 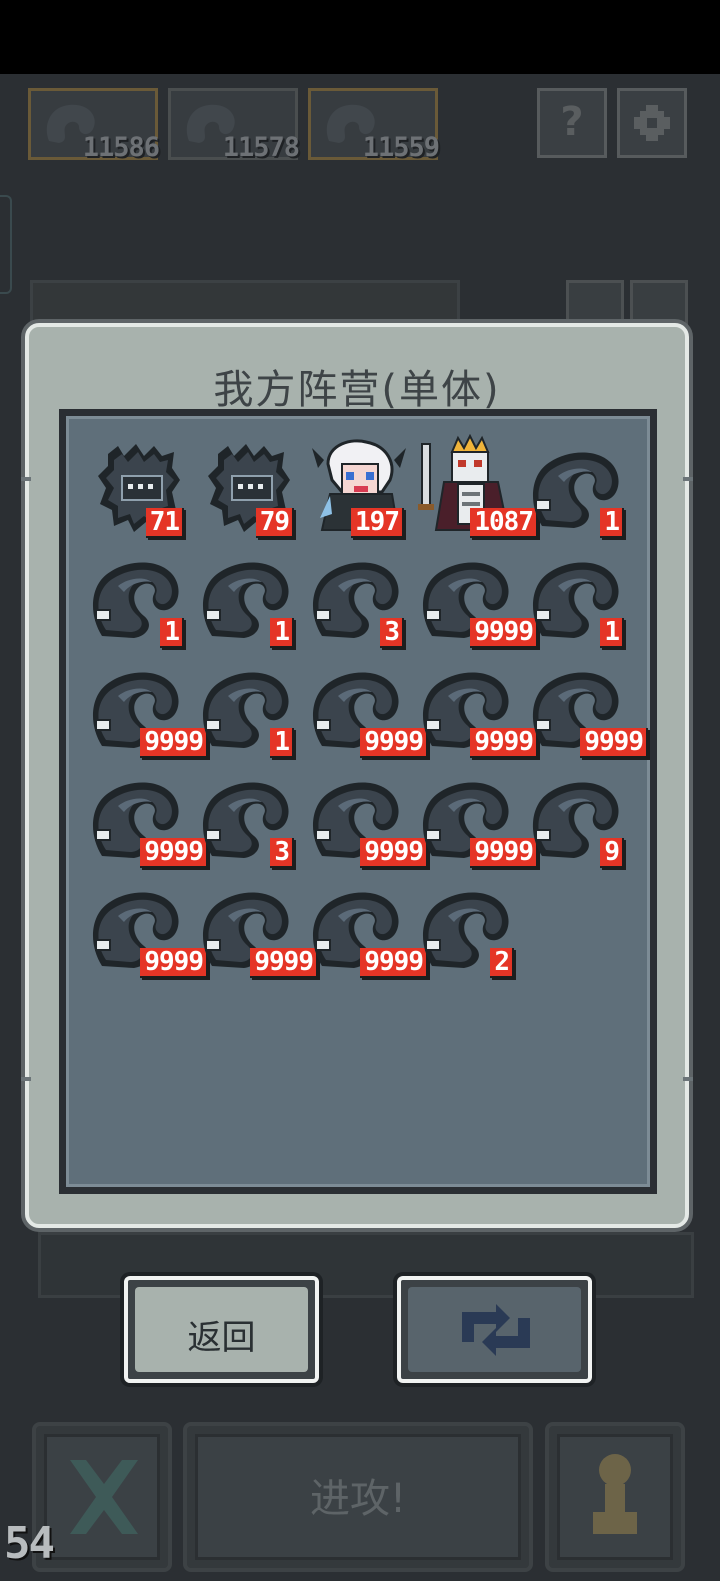 I want to click on question-icon: ?, so click(x=572, y=122).